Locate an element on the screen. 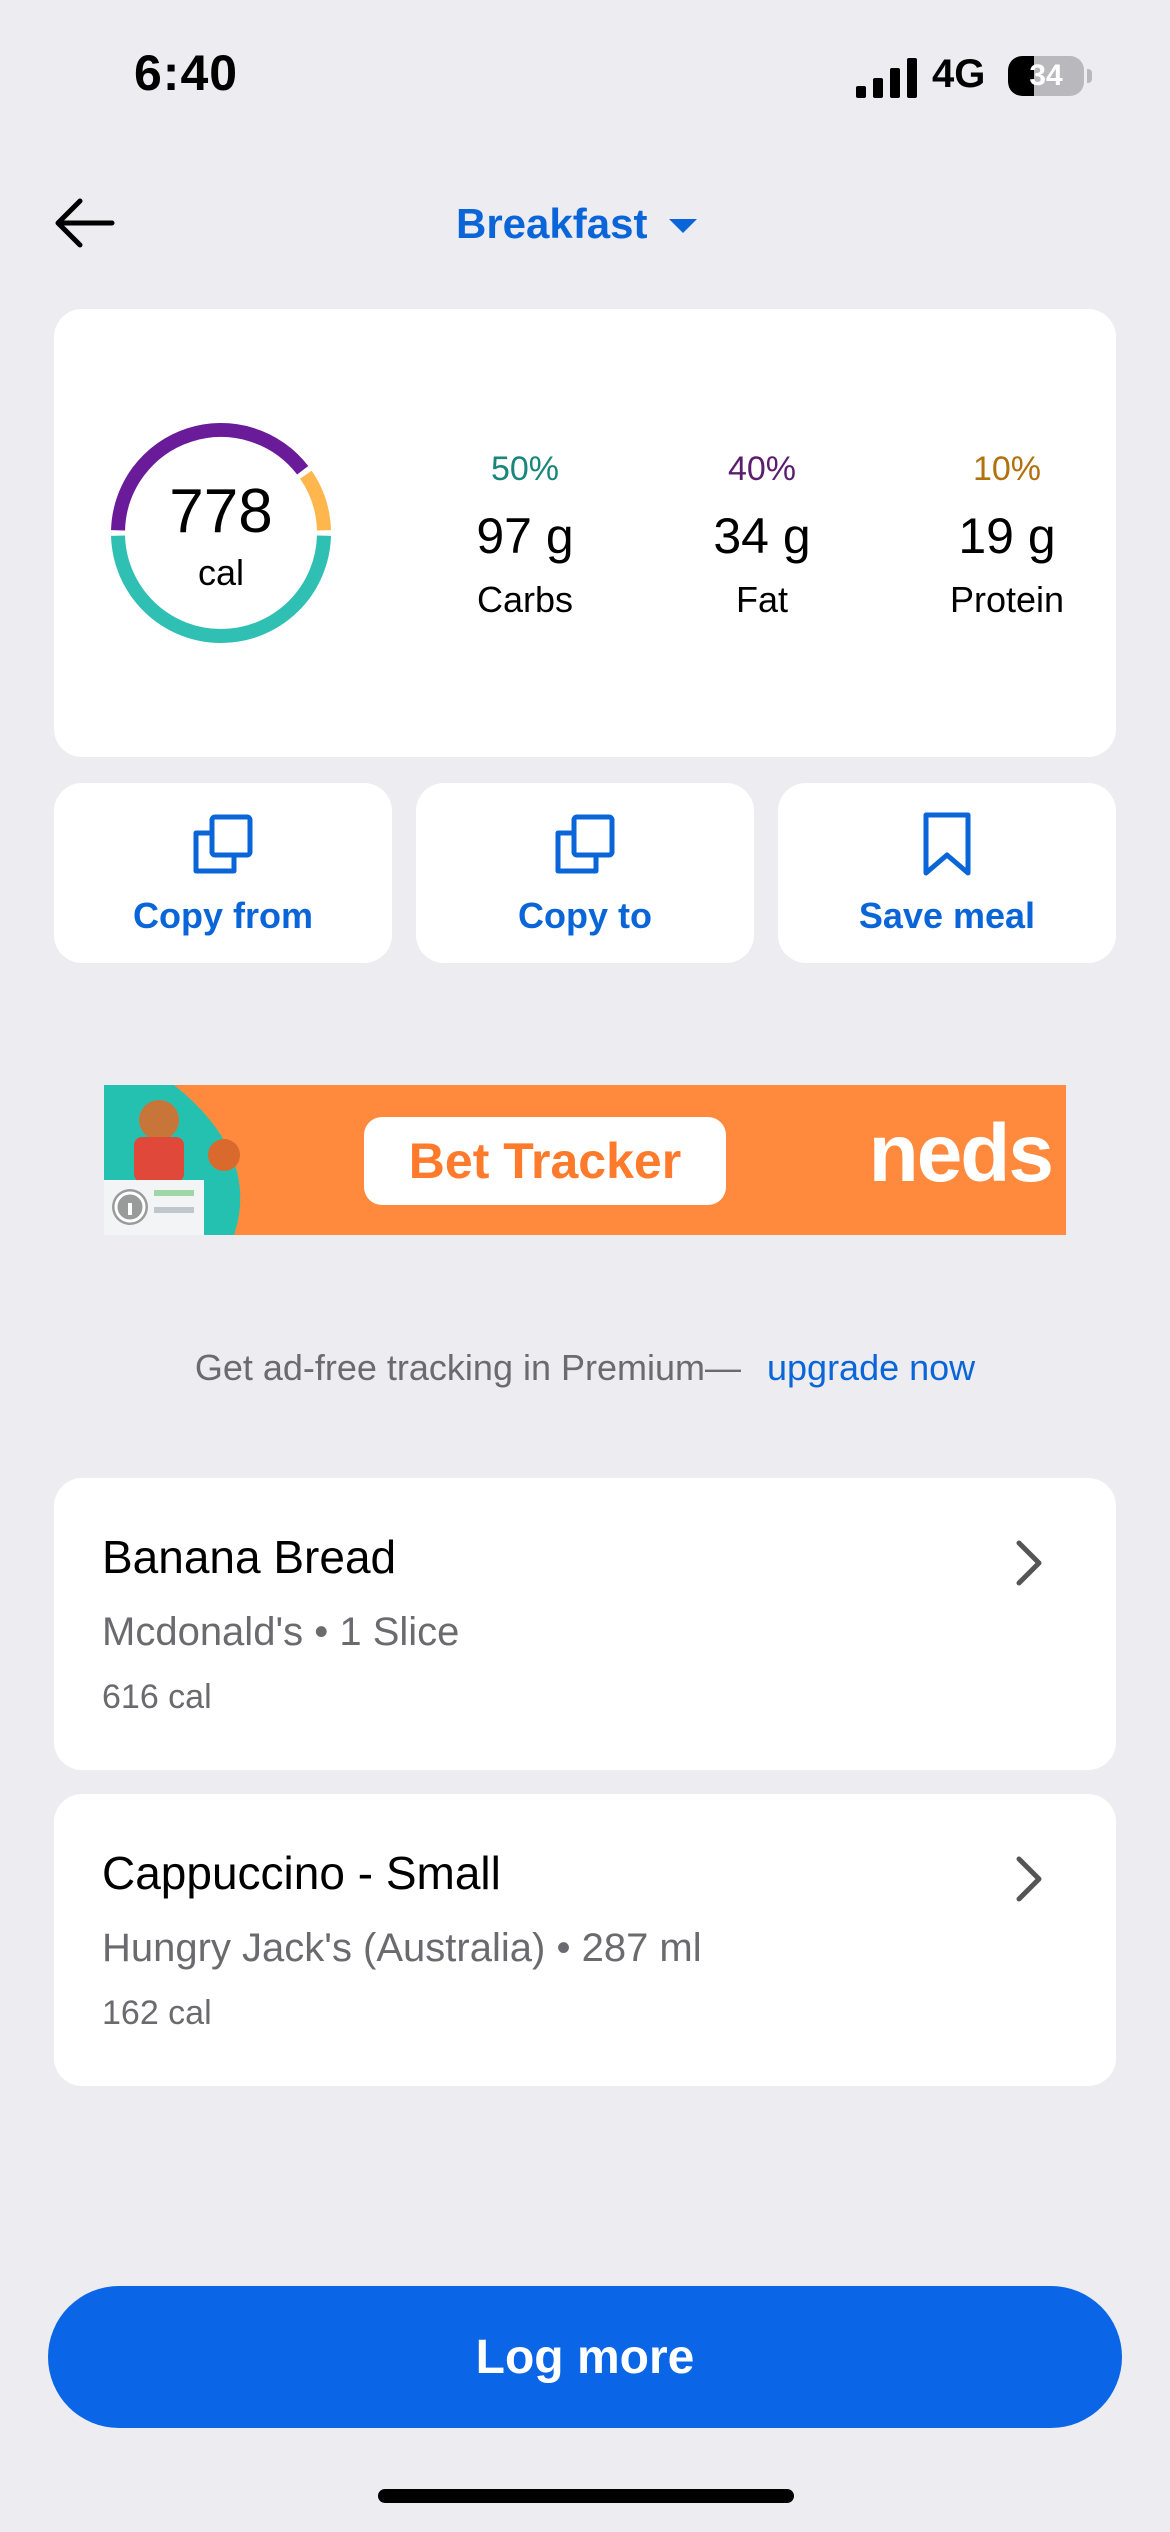  macro-fat-label: Fat is located at coordinates (761, 599).